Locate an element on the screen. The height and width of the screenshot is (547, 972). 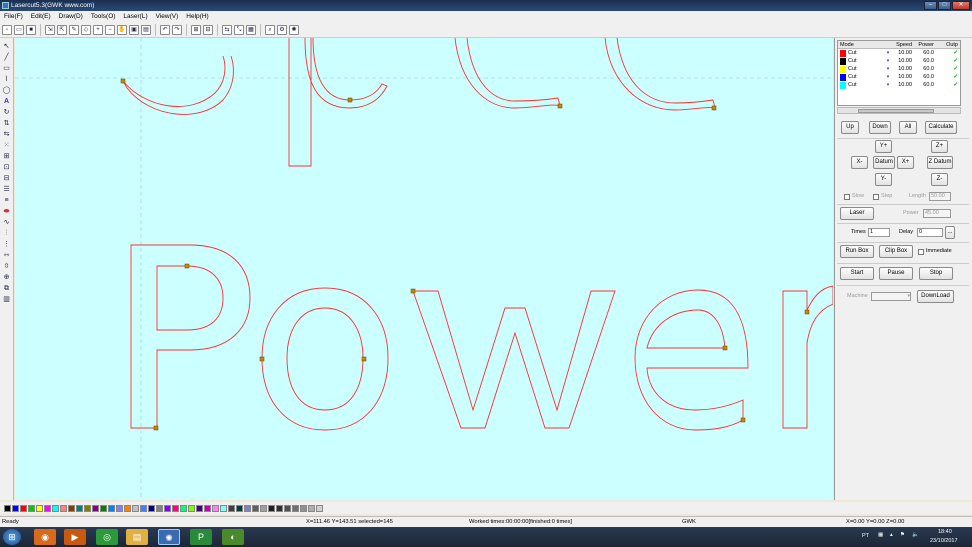
zoom-out-icon: − is located at coordinates (110, 29).